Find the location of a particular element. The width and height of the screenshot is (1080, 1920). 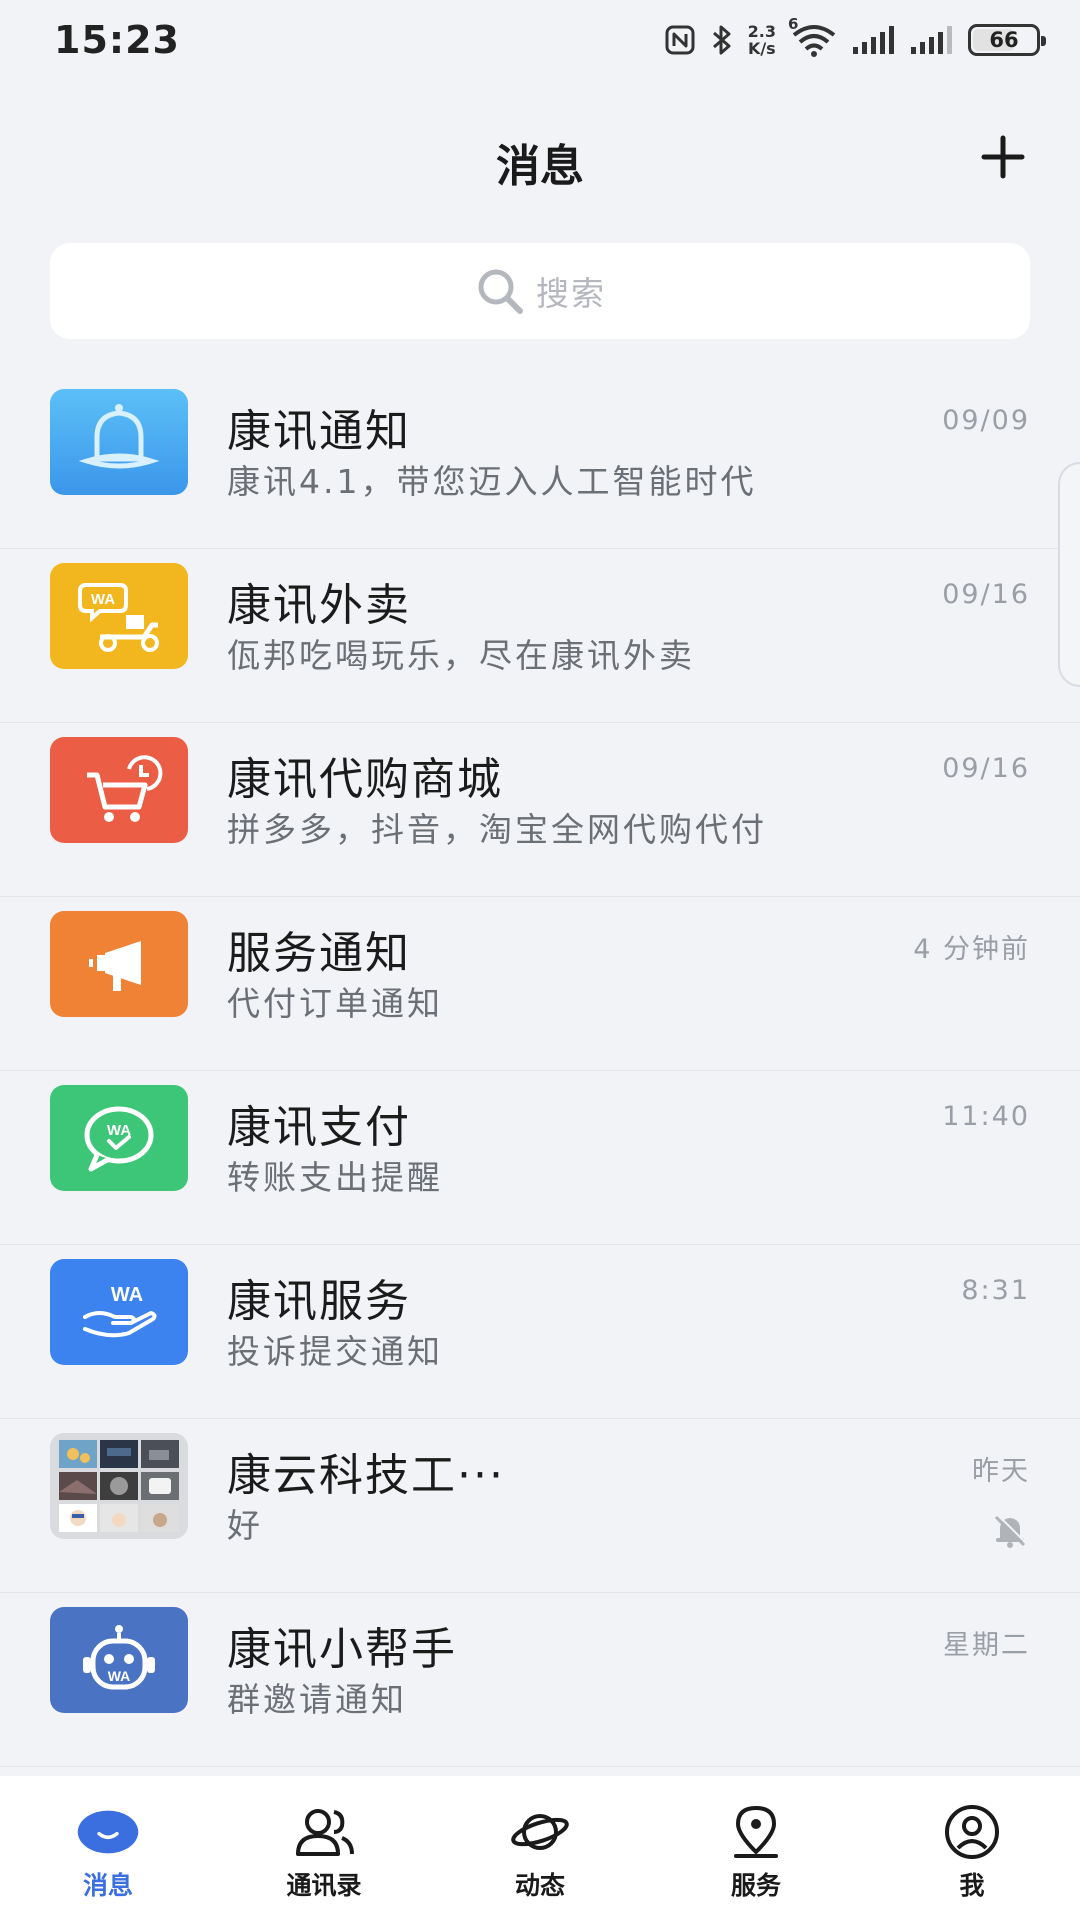

hand-service-icon: WA is located at coordinates (120, 1311).